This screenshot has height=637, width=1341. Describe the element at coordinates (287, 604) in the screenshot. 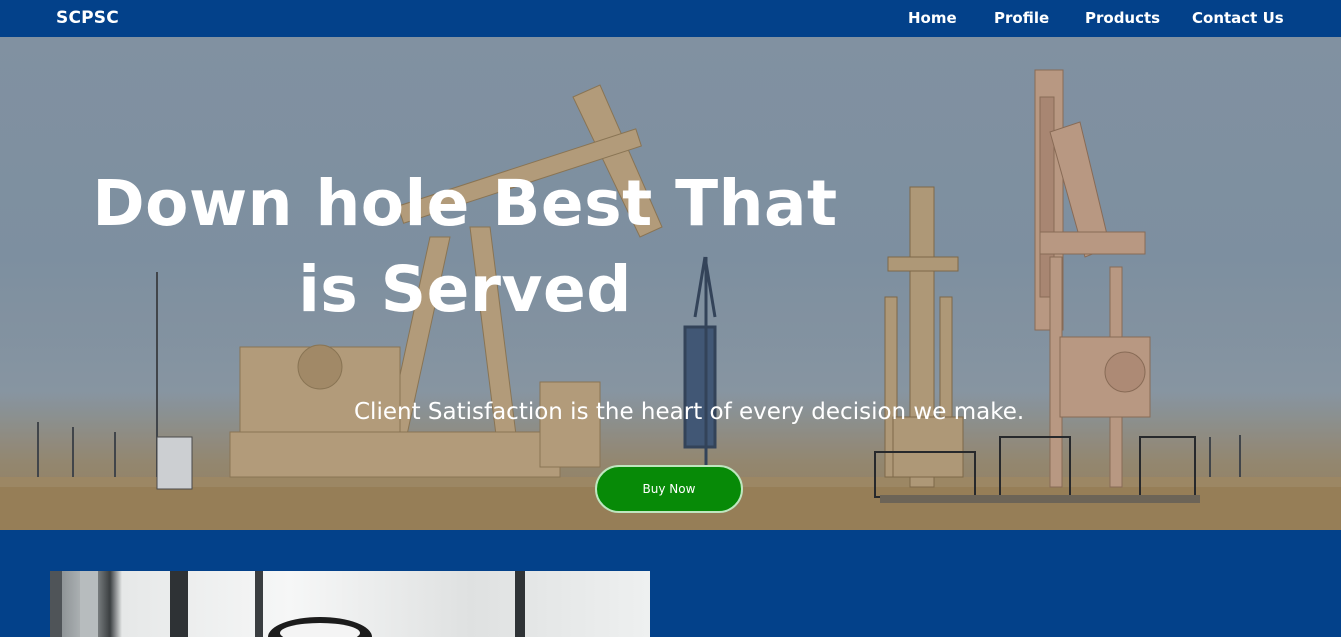

I see `section-image-graphic` at that location.